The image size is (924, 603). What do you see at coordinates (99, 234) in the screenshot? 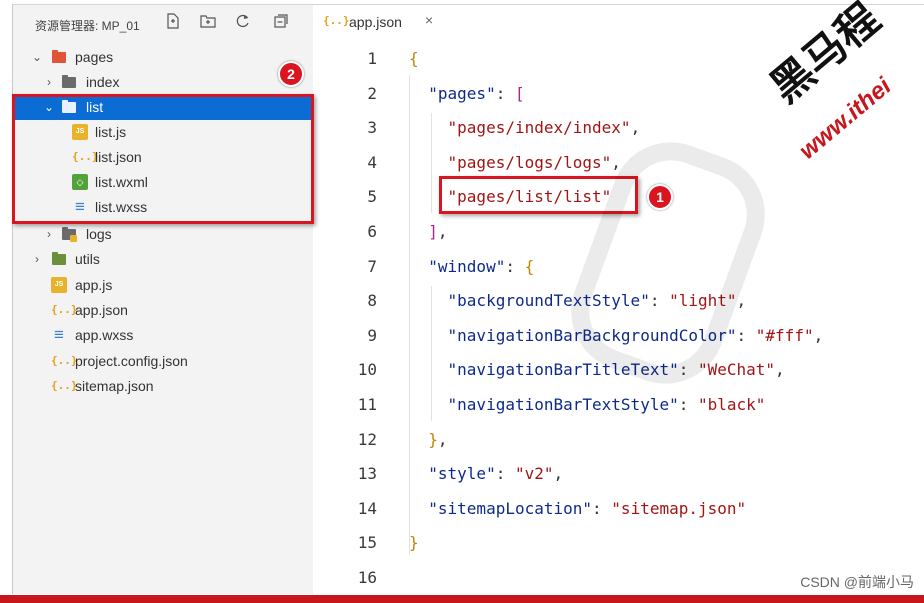
I see `tree-item-label: logs` at bounding box center [99, 234].